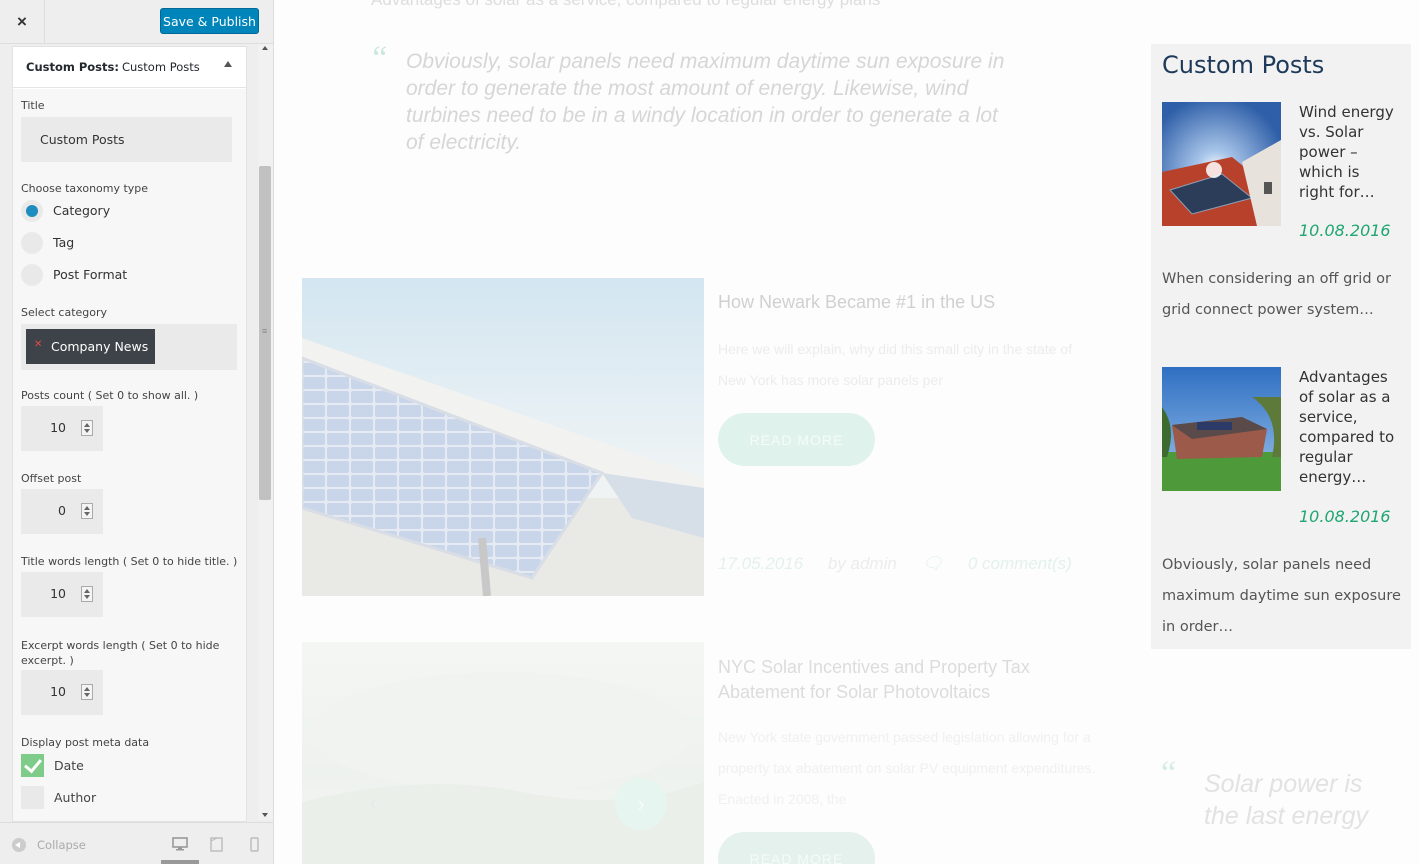 This screenshot has height=864, width=1419. What do you see at coordinates (22, 22) in the screenshot?
I see `close-icon: ×` at bounding box center [22, 22].